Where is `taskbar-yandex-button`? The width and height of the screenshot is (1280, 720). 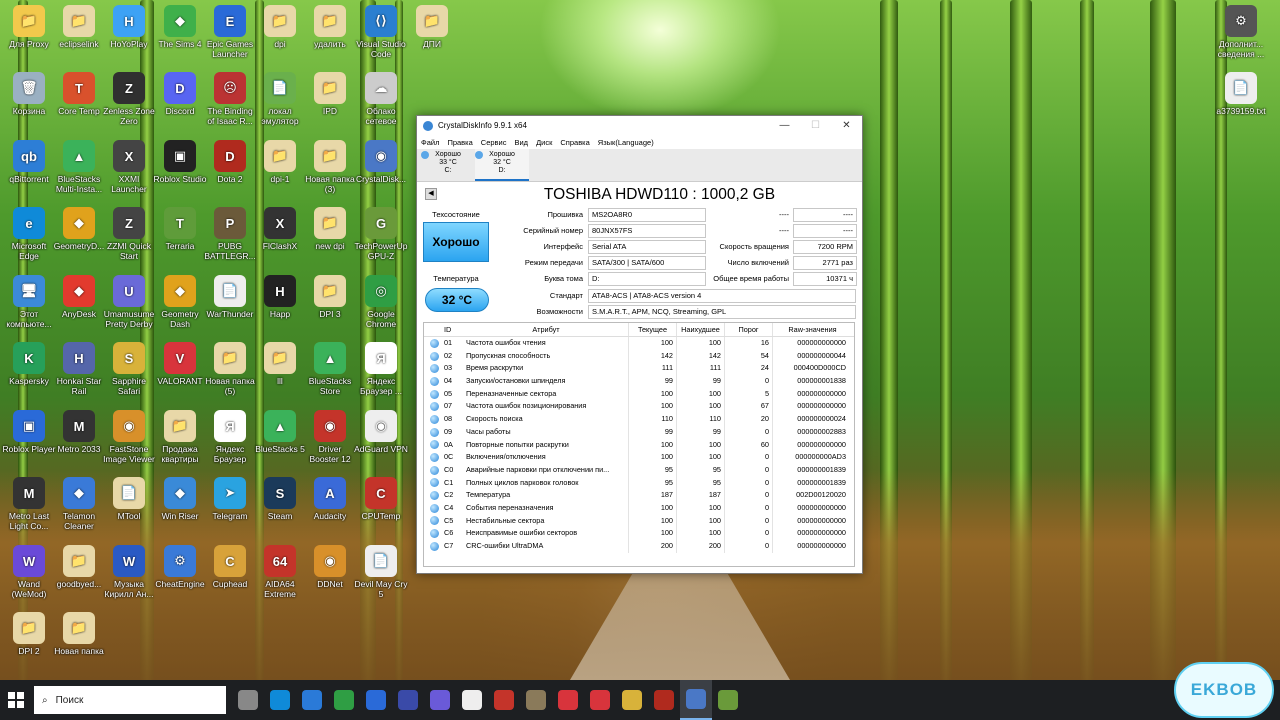
taskbar-yandex-button is located at coordinates (408, 700).